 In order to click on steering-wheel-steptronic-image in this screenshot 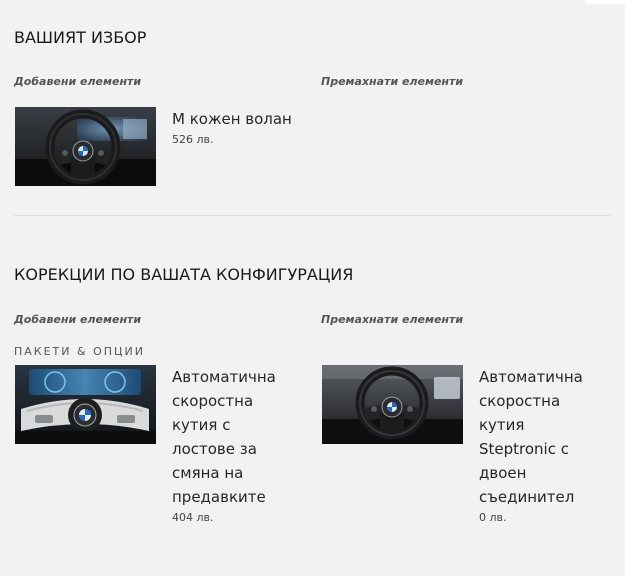, I will do `click(392, 404)`.